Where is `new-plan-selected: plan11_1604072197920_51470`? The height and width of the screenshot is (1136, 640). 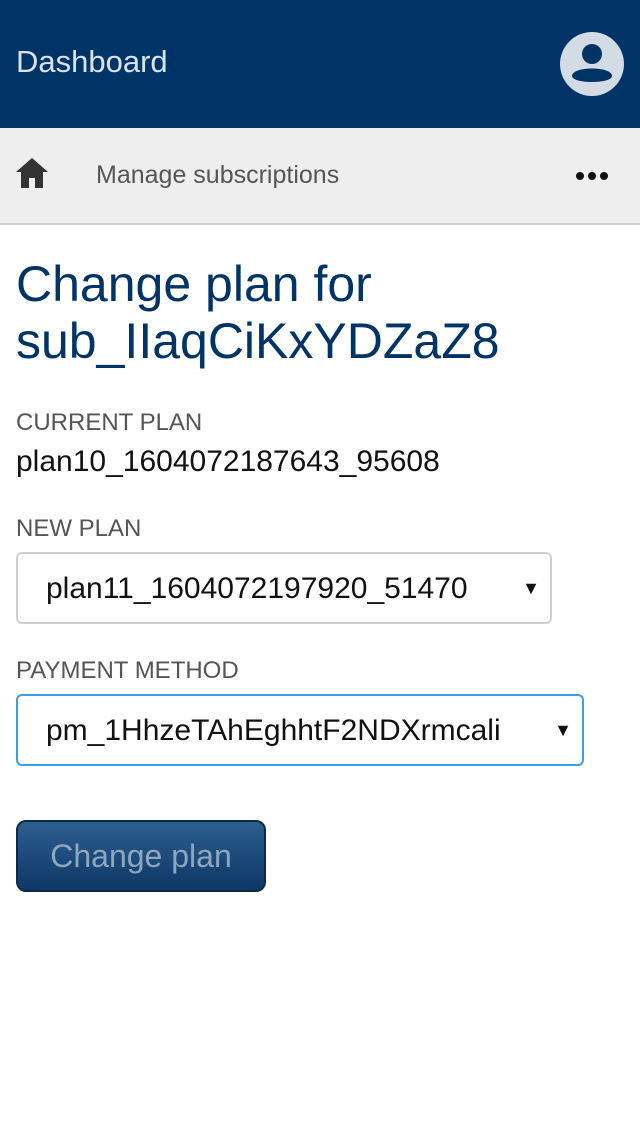
new-plan-selected: plan11_1604072197920_51470 is located at coordinates (257, 588).